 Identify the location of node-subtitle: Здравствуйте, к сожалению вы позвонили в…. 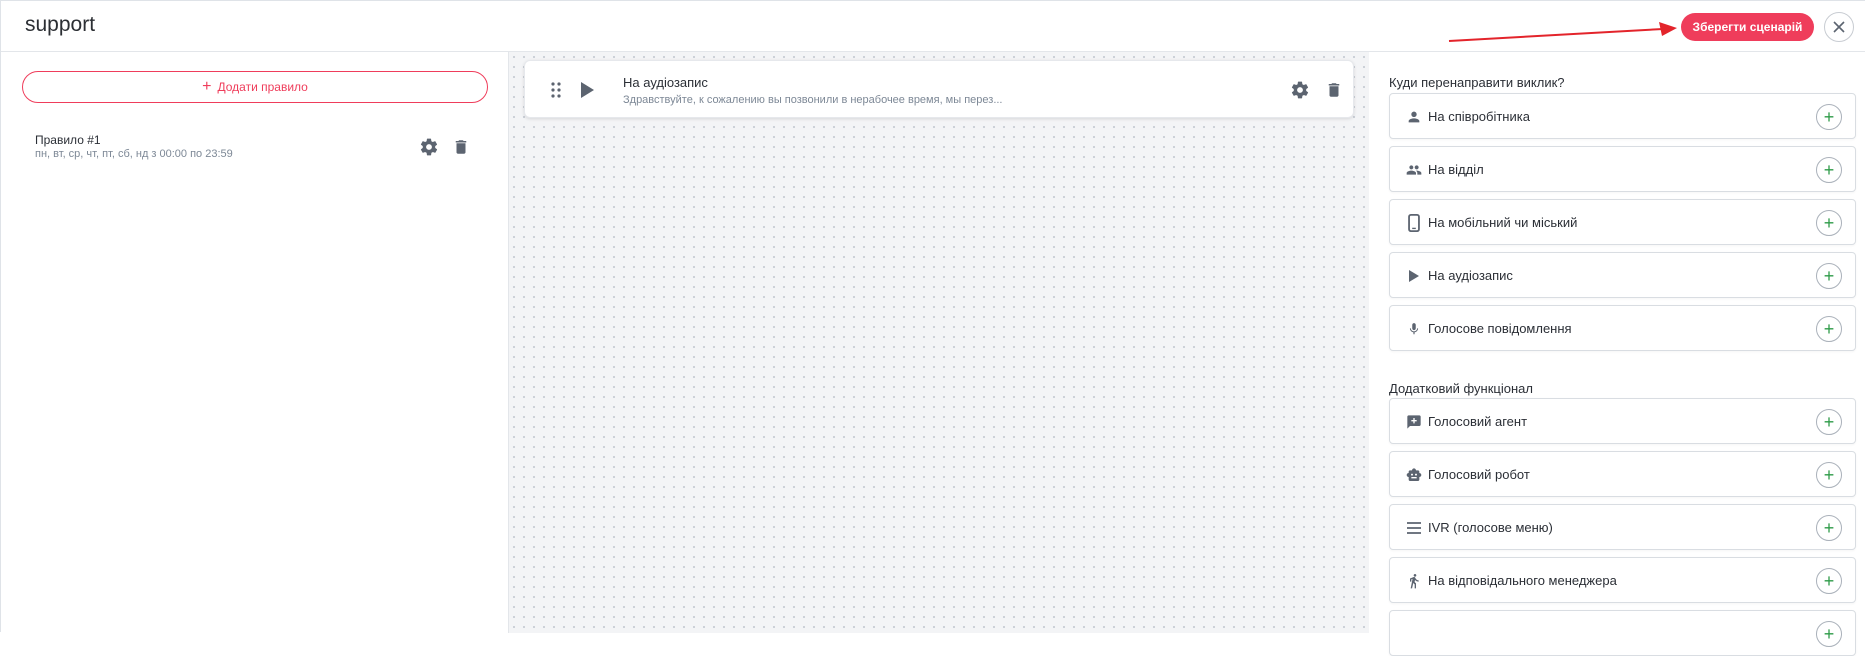
(813, 100).